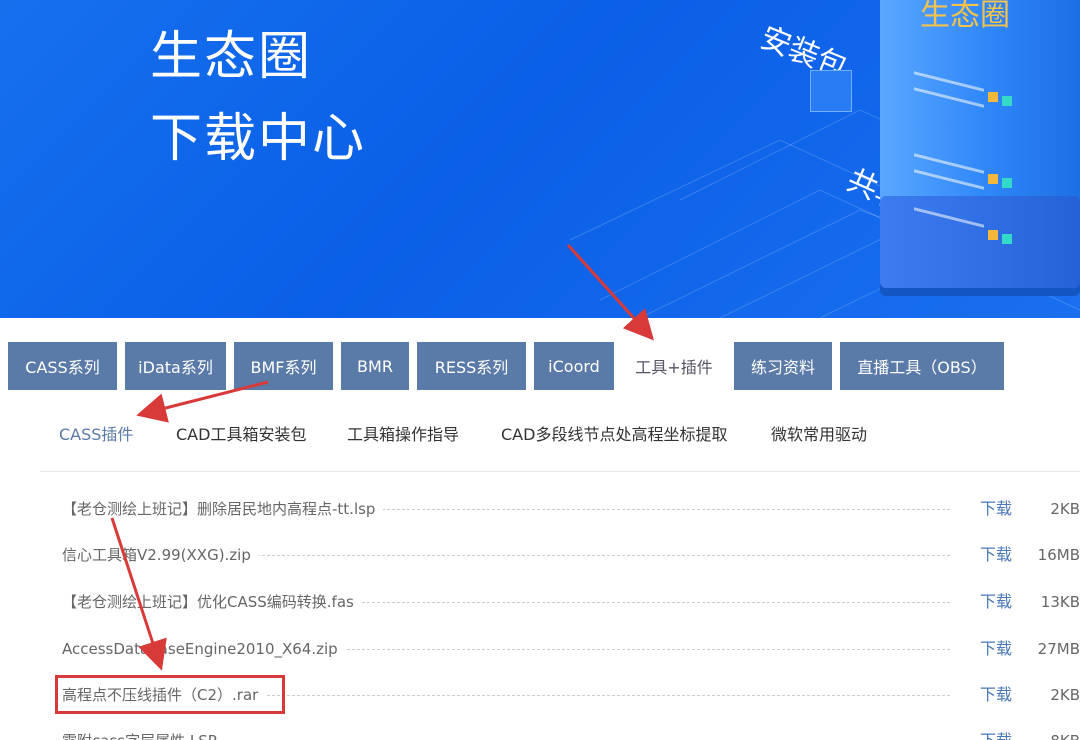 The image size is (1080, 740). Describe the element at coordinates (574, 366) in the screenshot. I see `tab-icoord: iCoord` at that location.